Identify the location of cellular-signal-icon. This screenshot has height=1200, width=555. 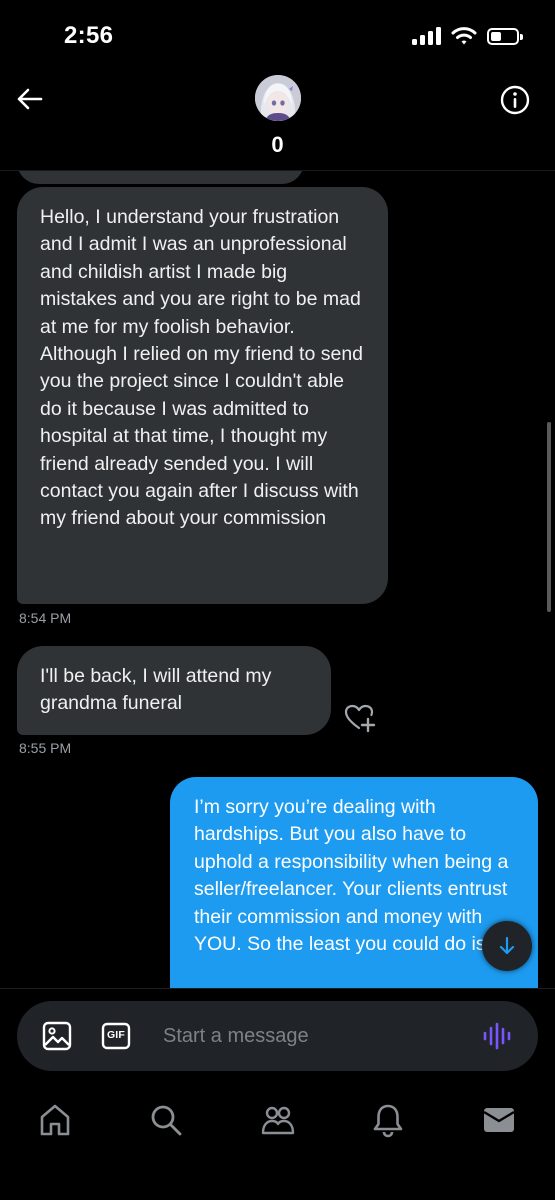
(426, 36).